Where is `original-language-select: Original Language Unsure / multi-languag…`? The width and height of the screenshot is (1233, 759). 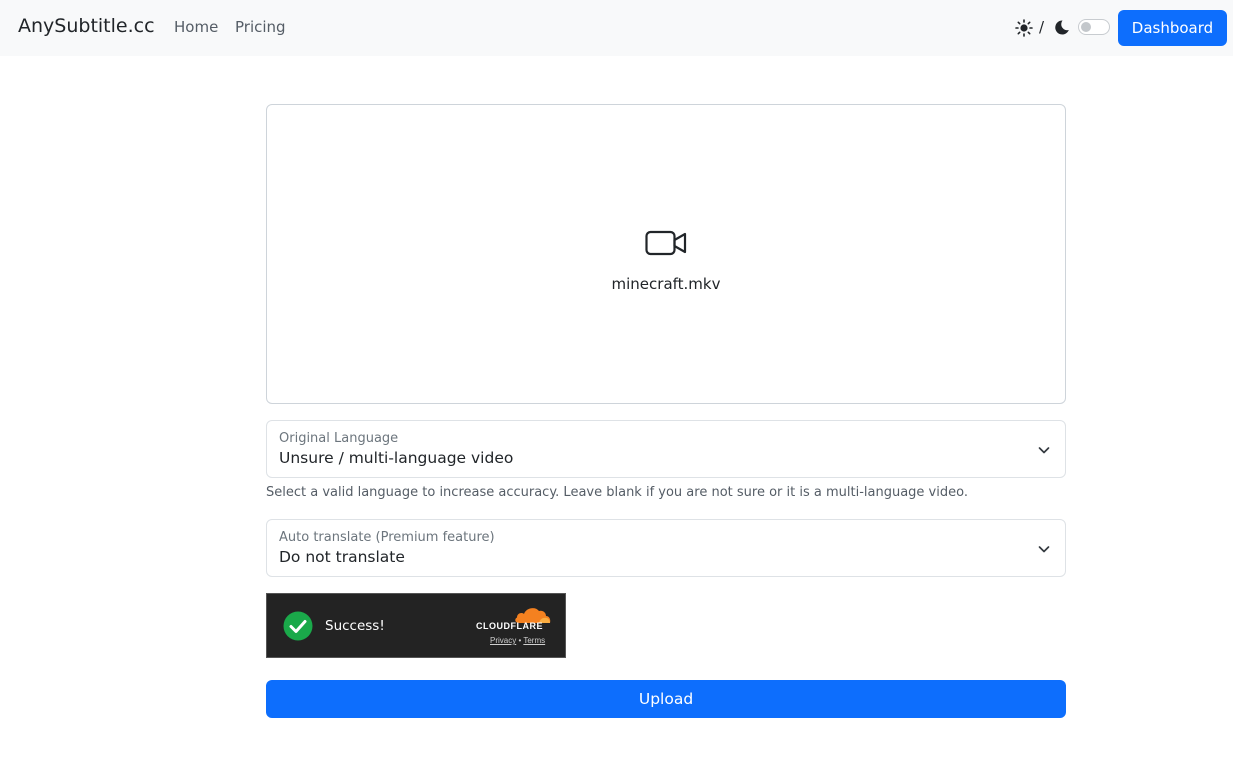 original-language-select: Original Language Unsure / multi-languag… is located at coordinates (666, 449).